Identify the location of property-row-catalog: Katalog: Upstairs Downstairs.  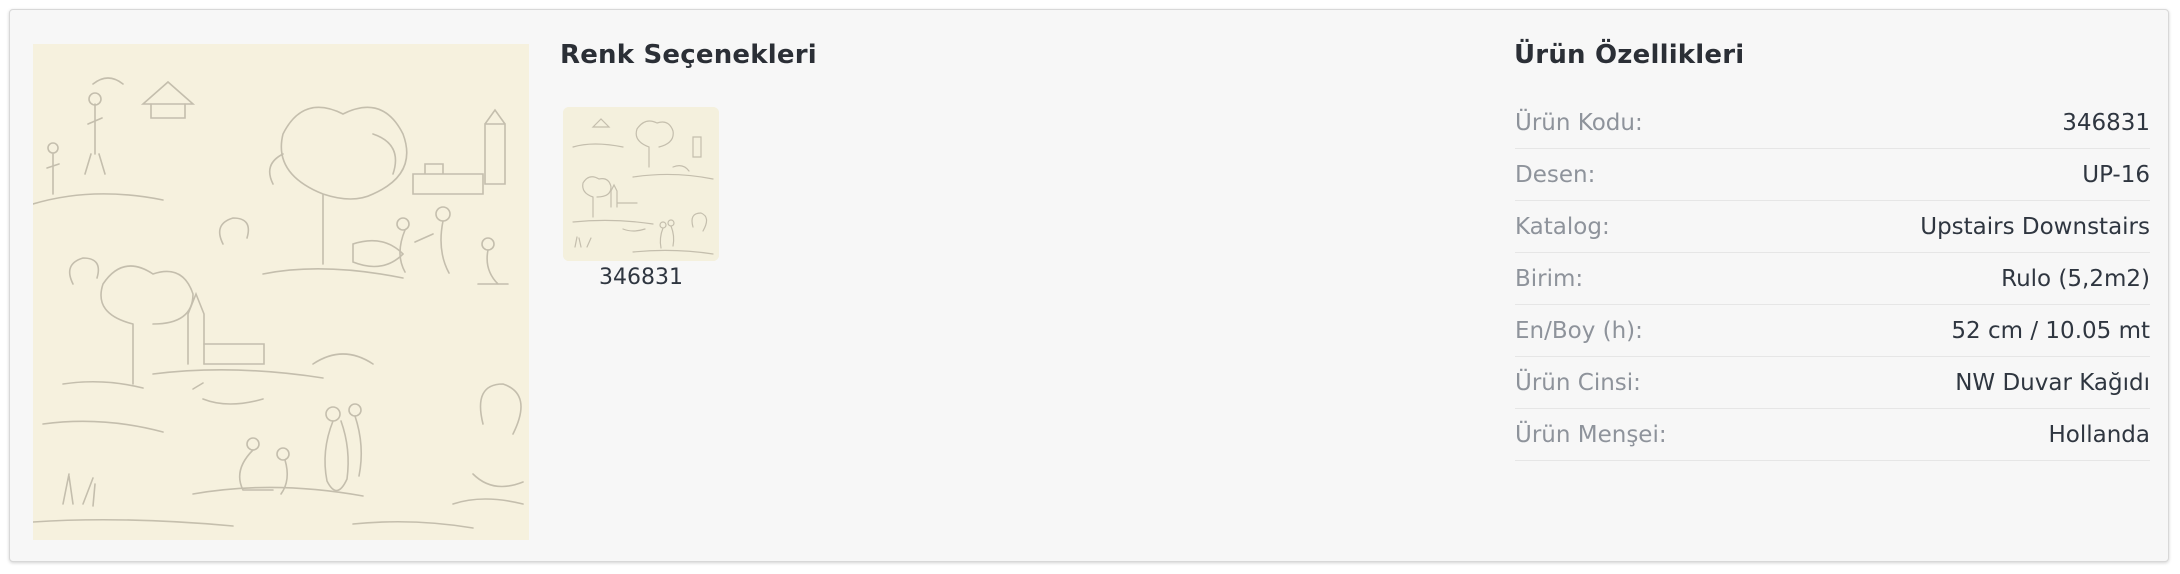
(1832, 227).